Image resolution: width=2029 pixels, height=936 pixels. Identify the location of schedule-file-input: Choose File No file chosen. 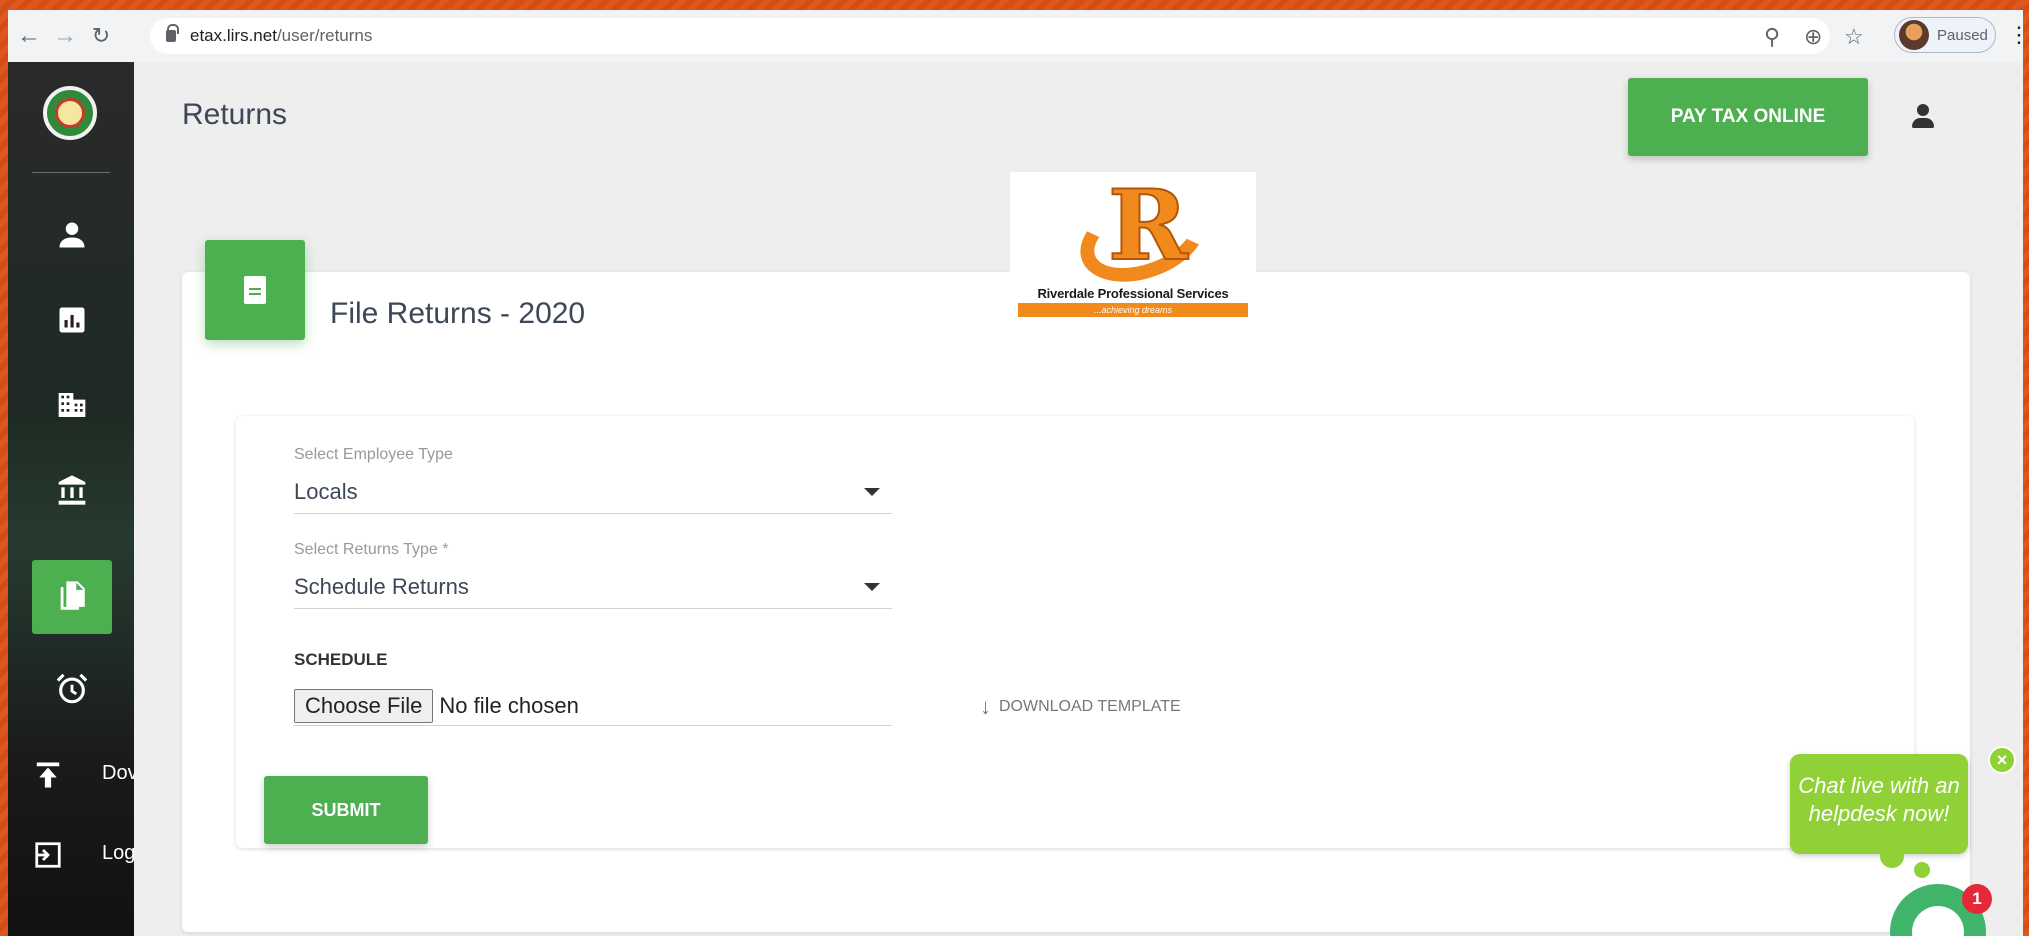
(593, 706).